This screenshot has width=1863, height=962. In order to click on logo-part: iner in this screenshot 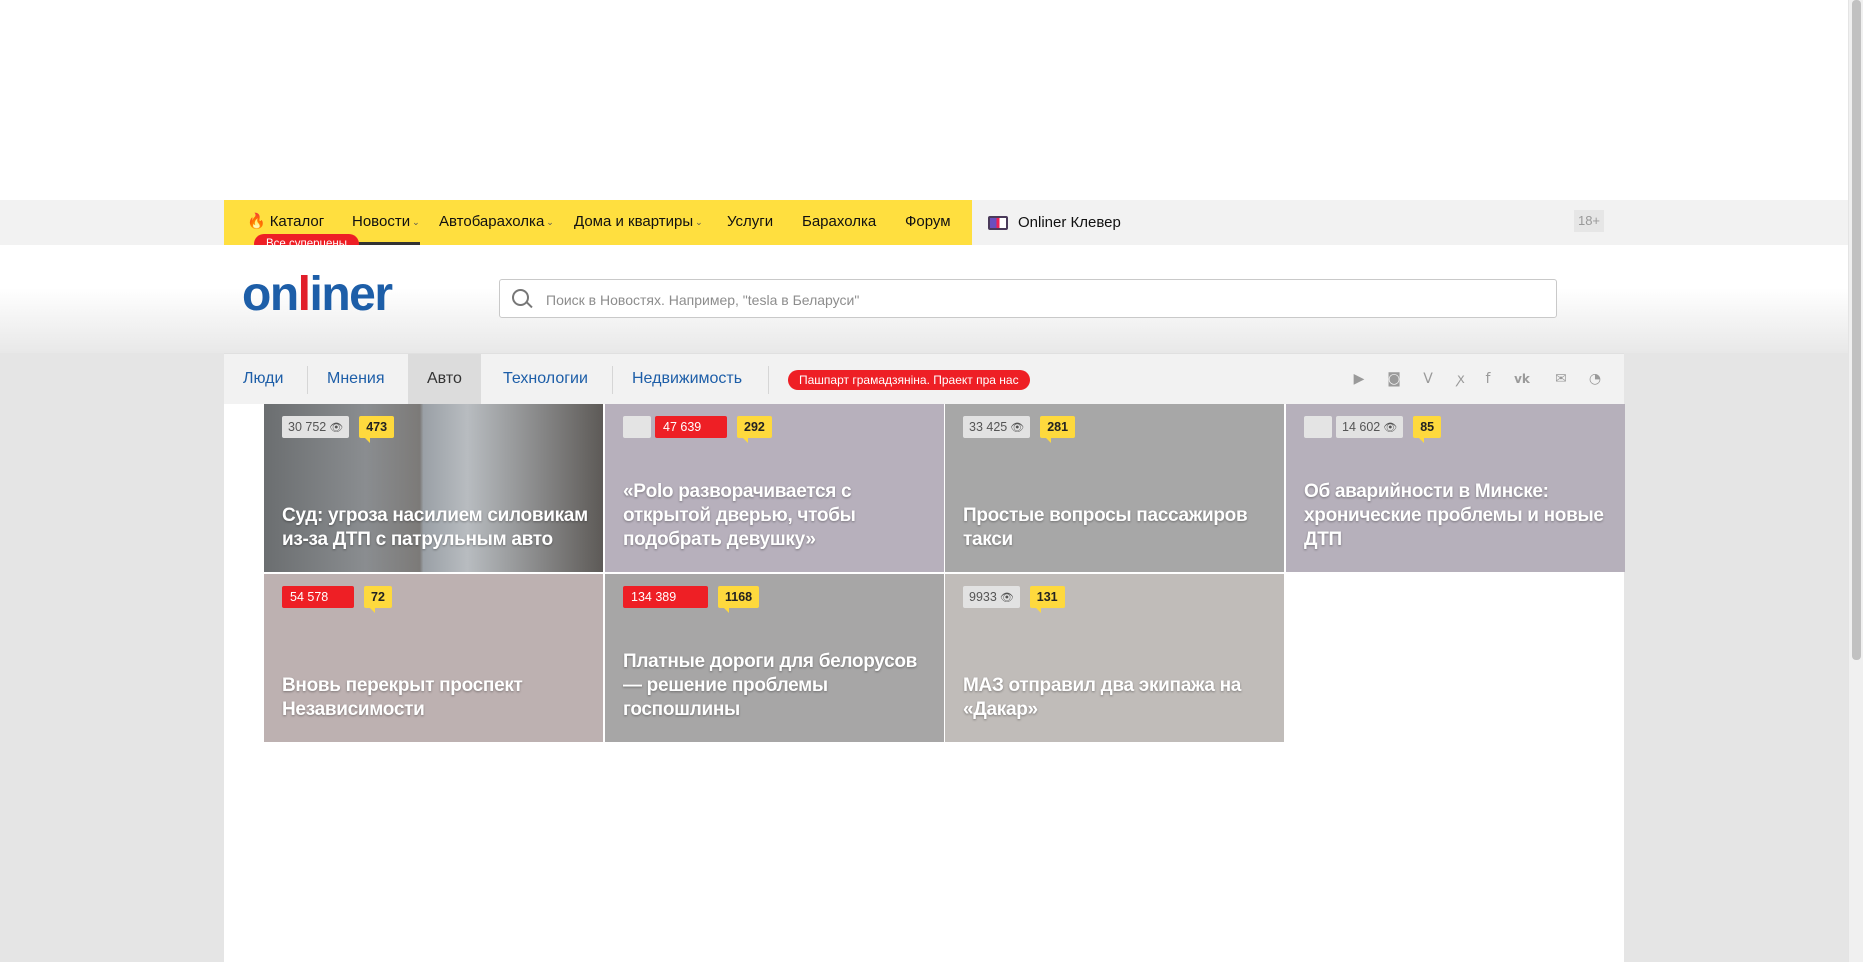, I will do `click(351, 294)`.